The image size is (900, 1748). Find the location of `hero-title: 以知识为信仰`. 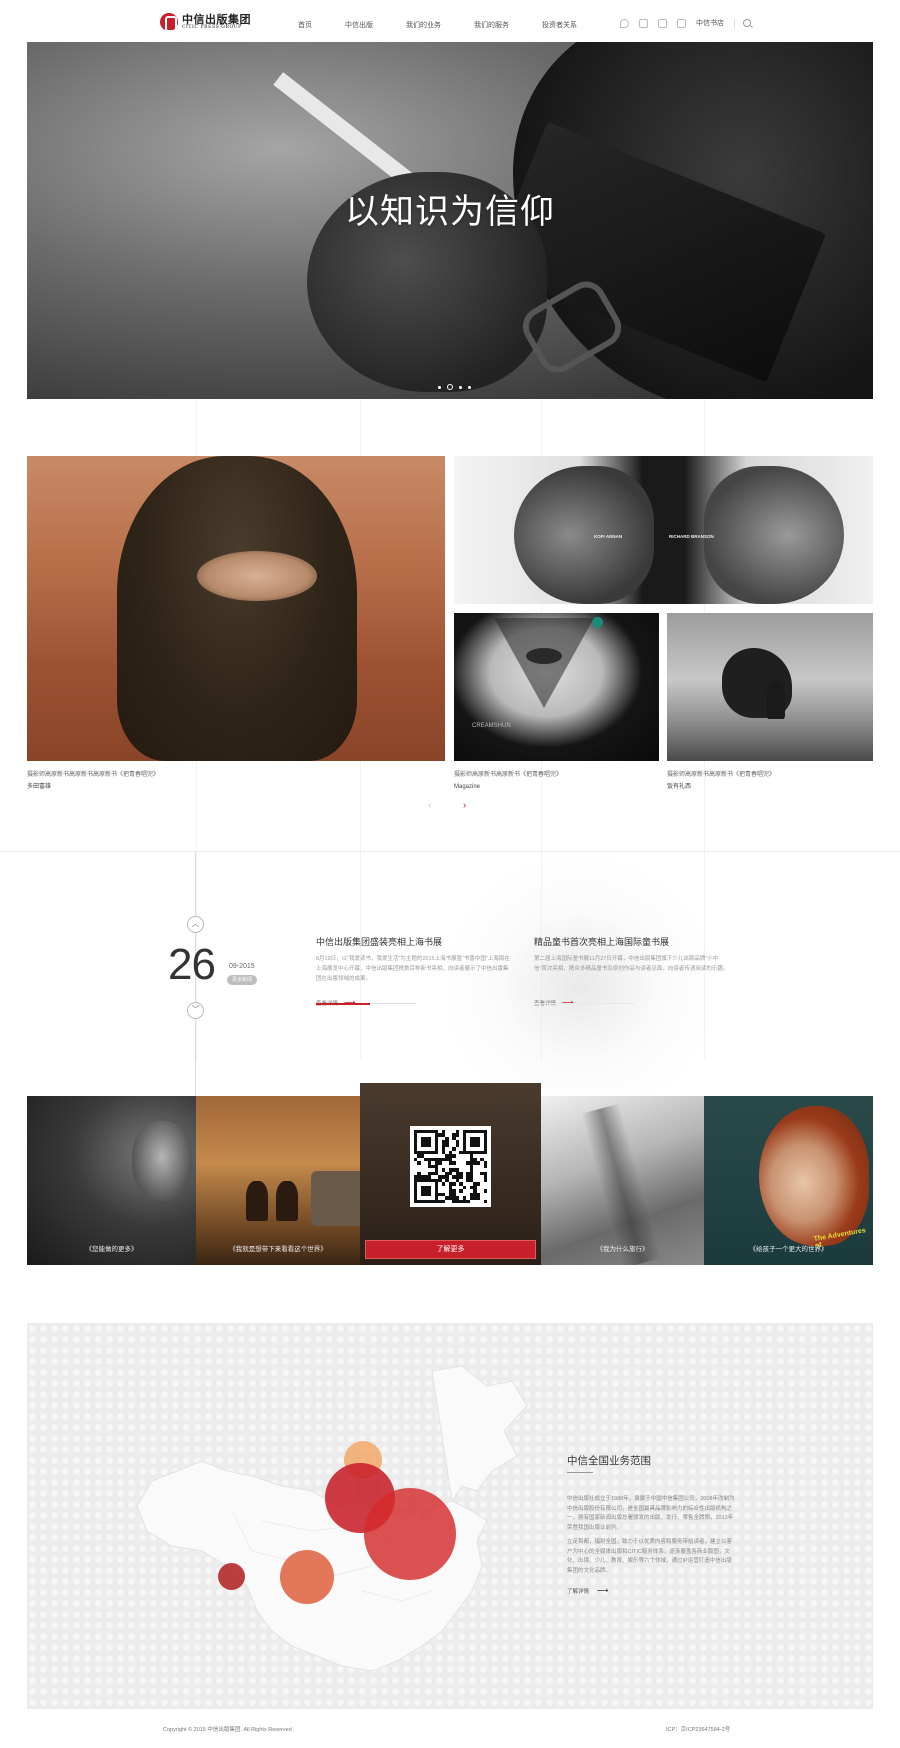

hero-title: 以知识为信仰 is located at coordinates (450, 212).